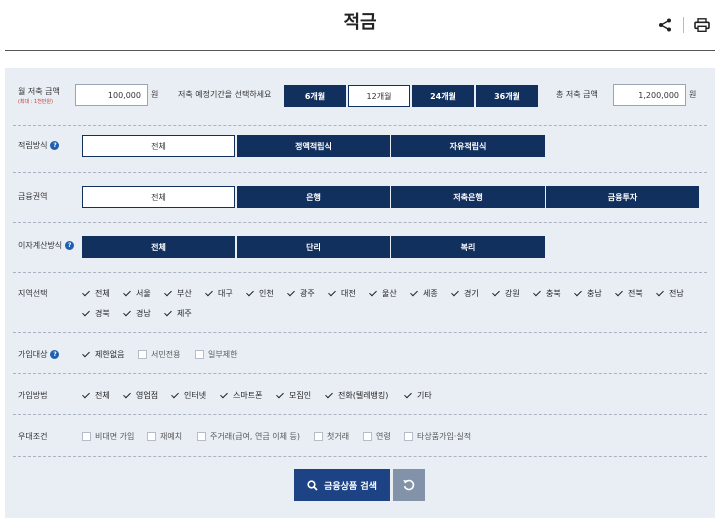 Image resolution: width=720 pixels, height=522 pixels. I want to click on join-check-label: 전화(텔레뱅킹), so click(363, 395).